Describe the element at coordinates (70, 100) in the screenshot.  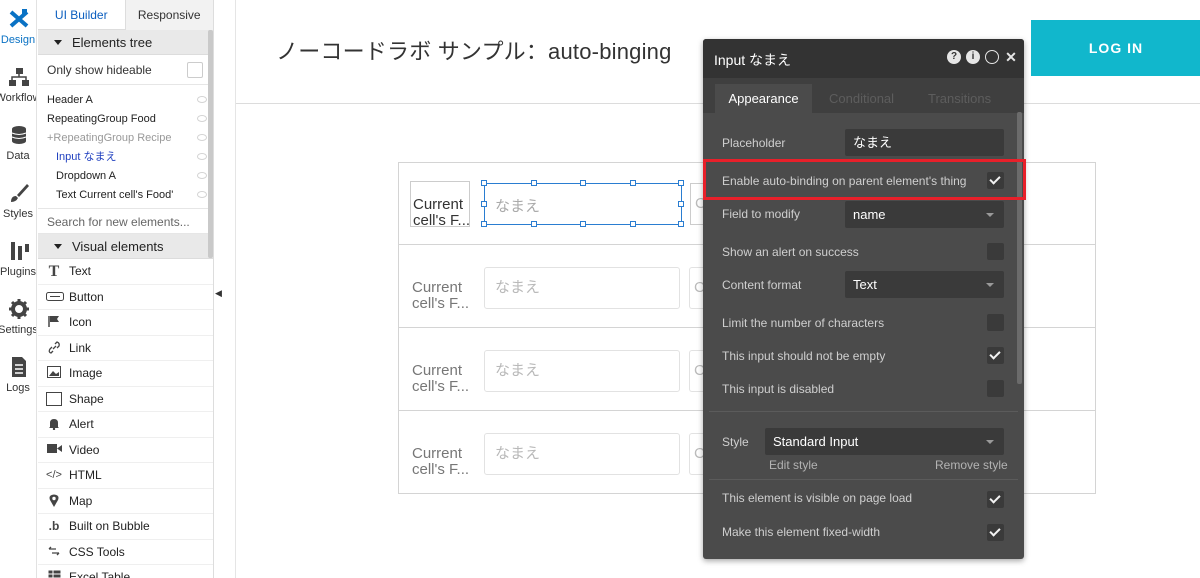
I see `tree-item-label: Header A` at that location.